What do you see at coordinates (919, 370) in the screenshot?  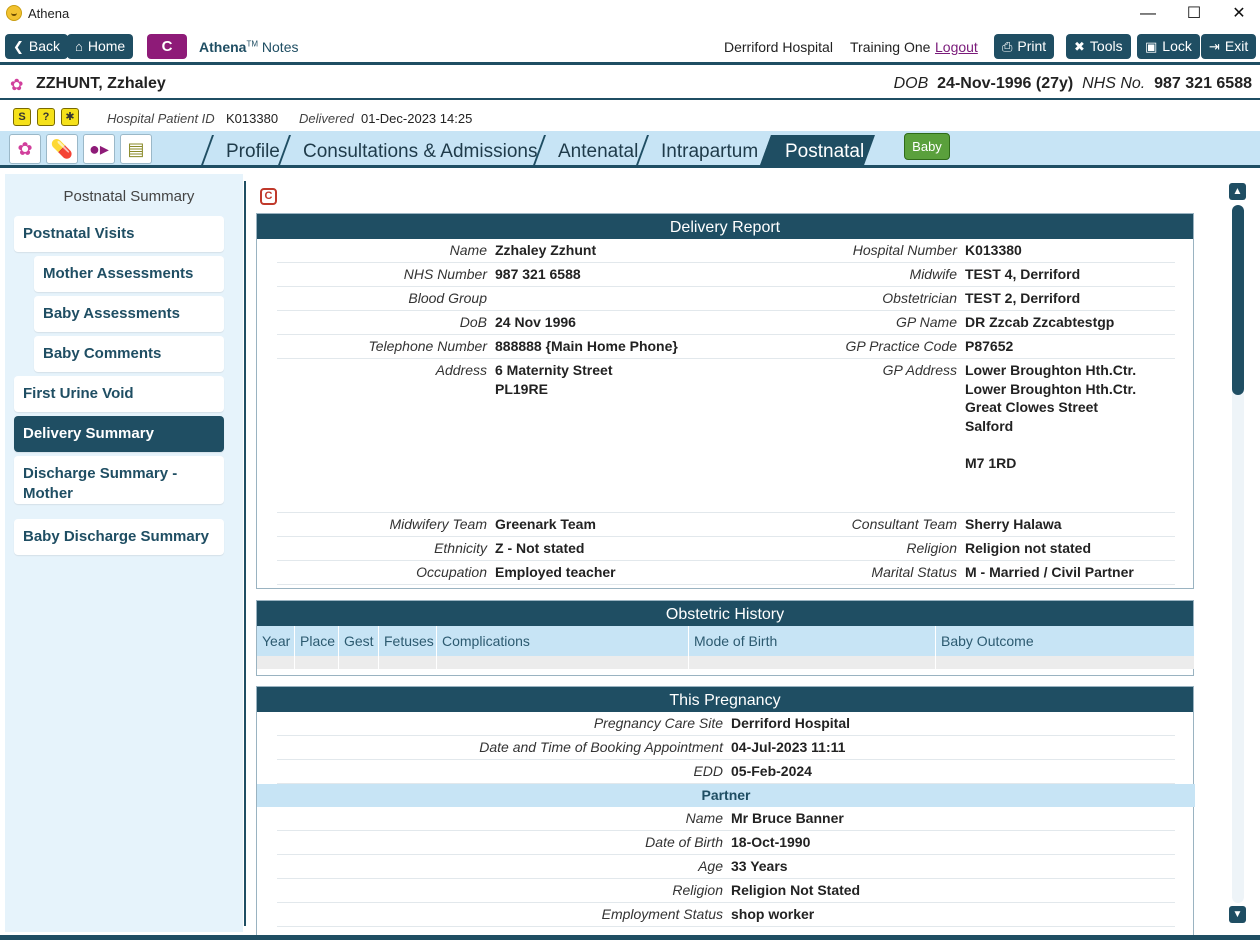 I see `detail-label: GP Address` at bounding box center [919, 370].